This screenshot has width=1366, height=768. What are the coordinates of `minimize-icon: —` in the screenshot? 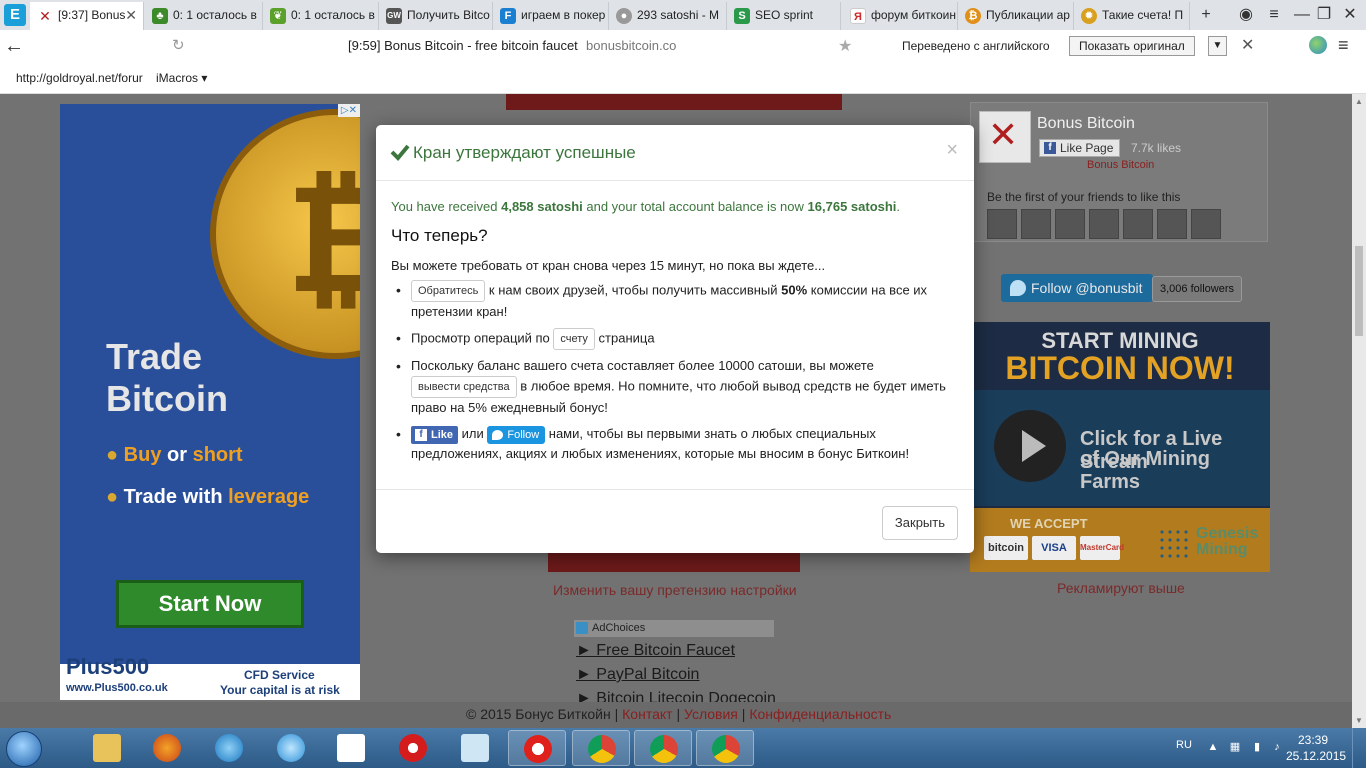 It's located at (1302, 15).